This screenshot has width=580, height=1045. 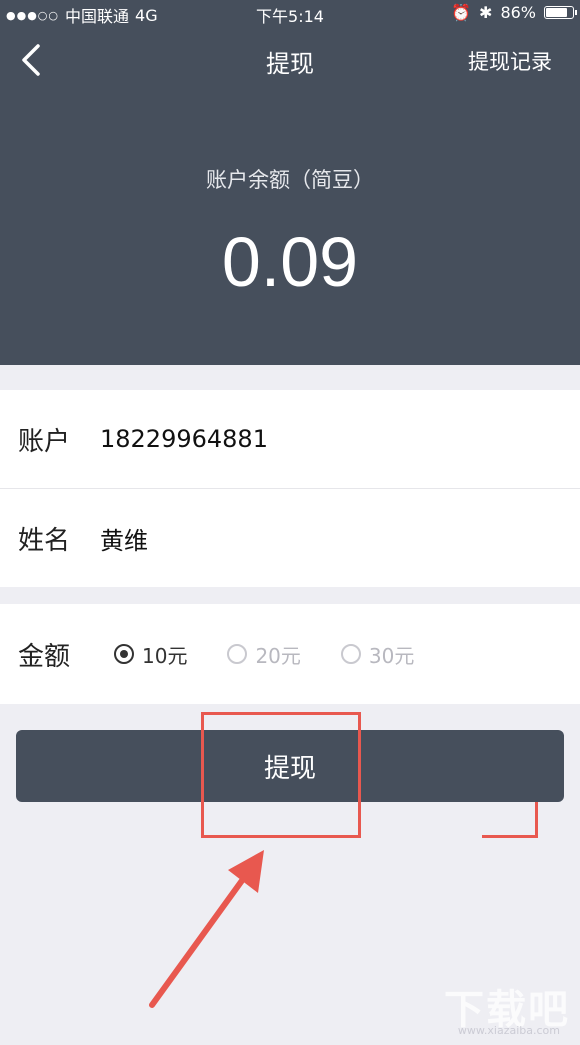 I want to click on amount-label: 金额, so click(x=44, y=656).